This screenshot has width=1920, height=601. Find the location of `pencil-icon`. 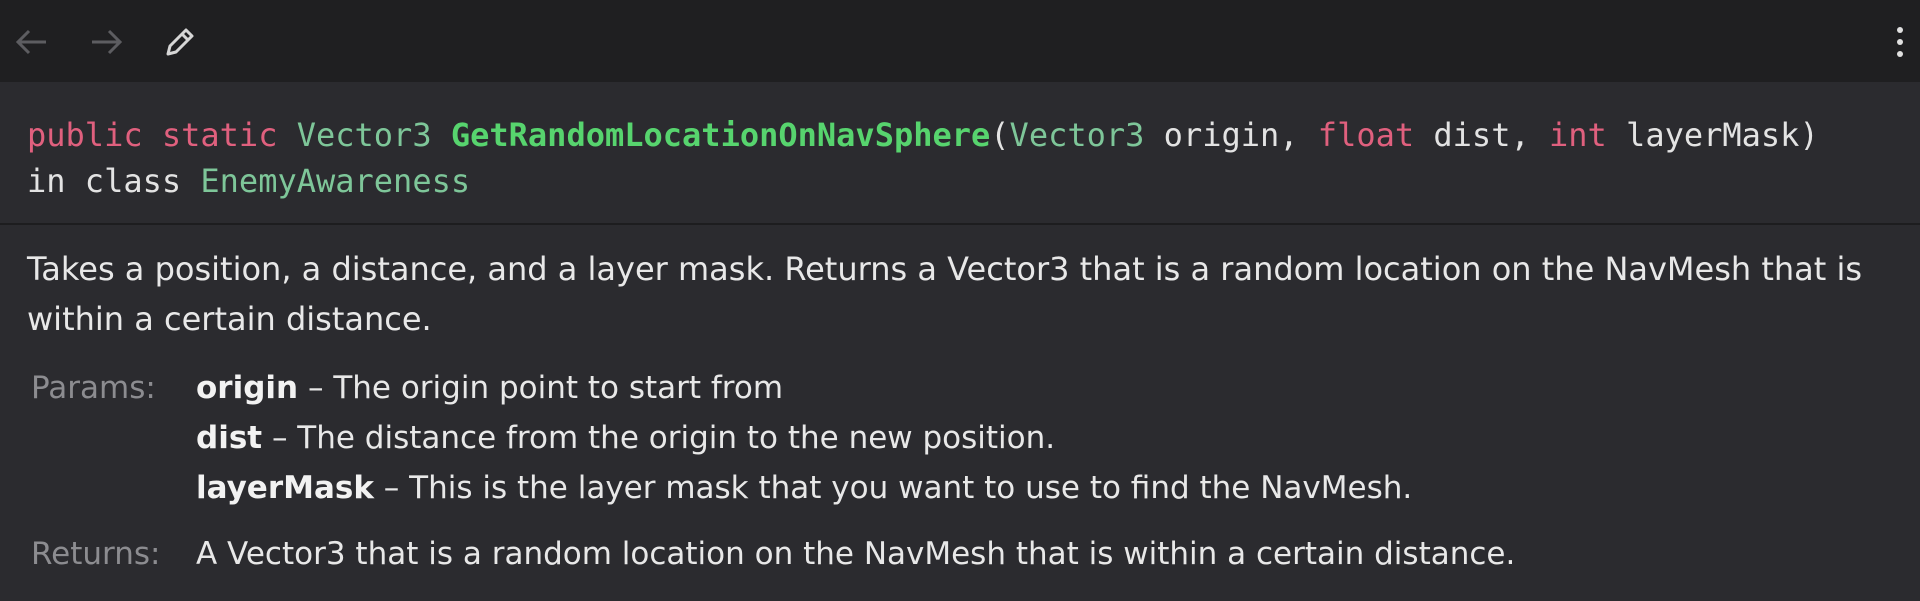

pencil-icon is located at coordinates (180, 42).